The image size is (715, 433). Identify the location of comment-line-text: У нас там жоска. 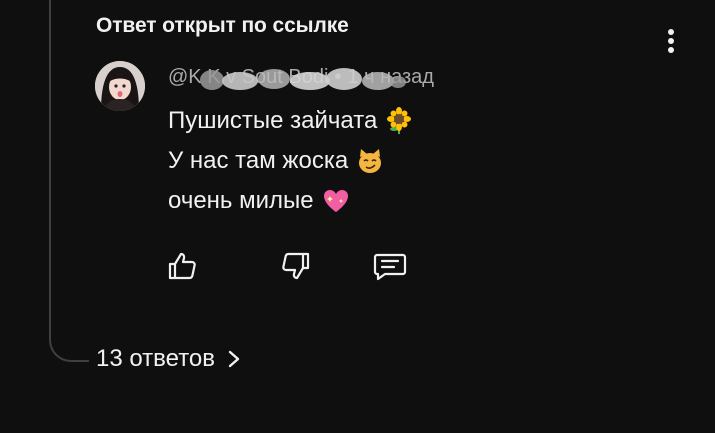
(258, 160).